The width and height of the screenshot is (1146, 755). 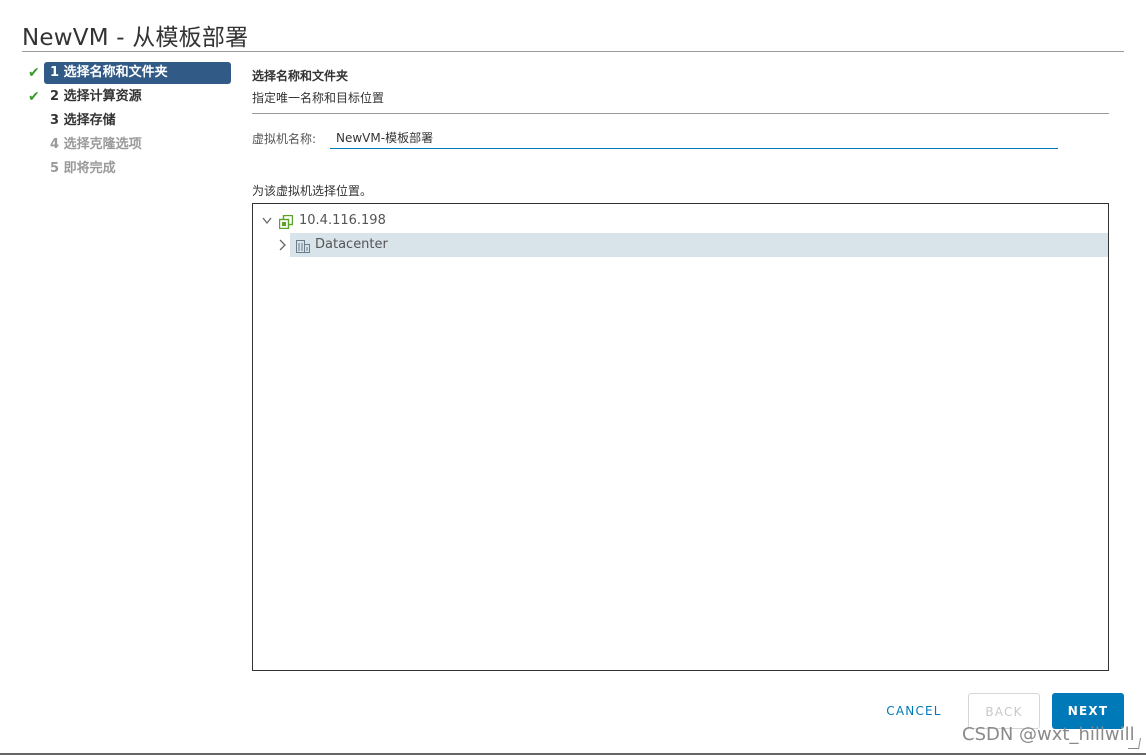 I want to click on step-label: 1 选择名称和文件夹, so click(x=137, y=73).